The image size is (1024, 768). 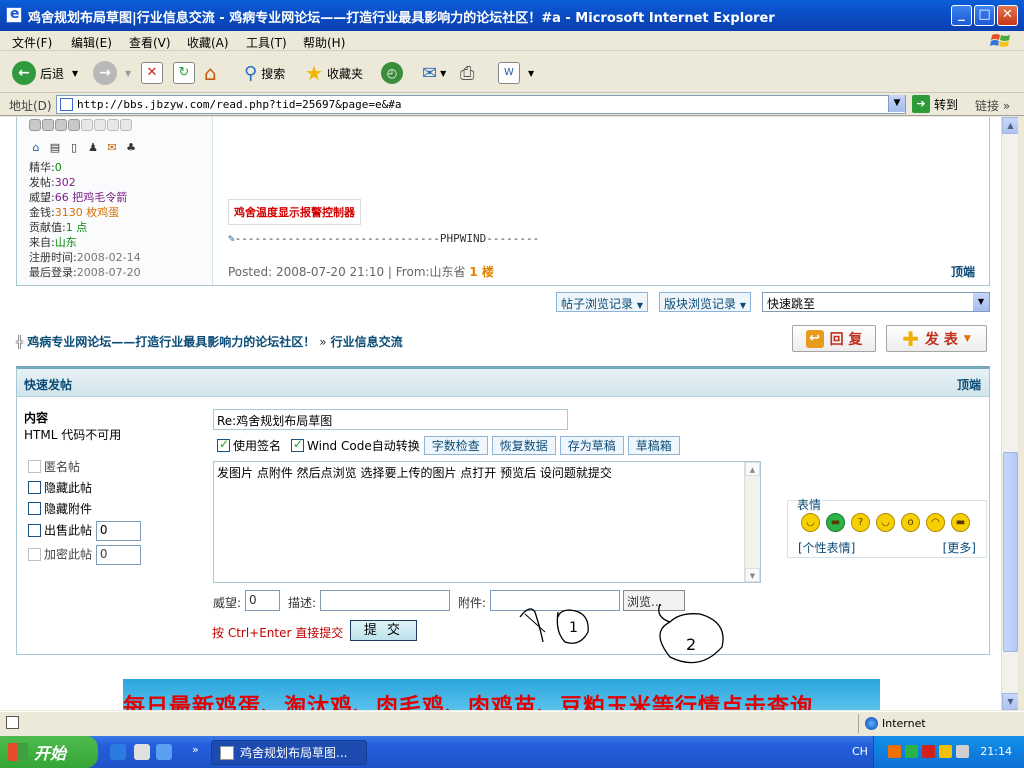 What do you see at coordinates (36, 147) in the screenshot?
I see `homepage-icon: ⌂` at bounding box center [36, 147].